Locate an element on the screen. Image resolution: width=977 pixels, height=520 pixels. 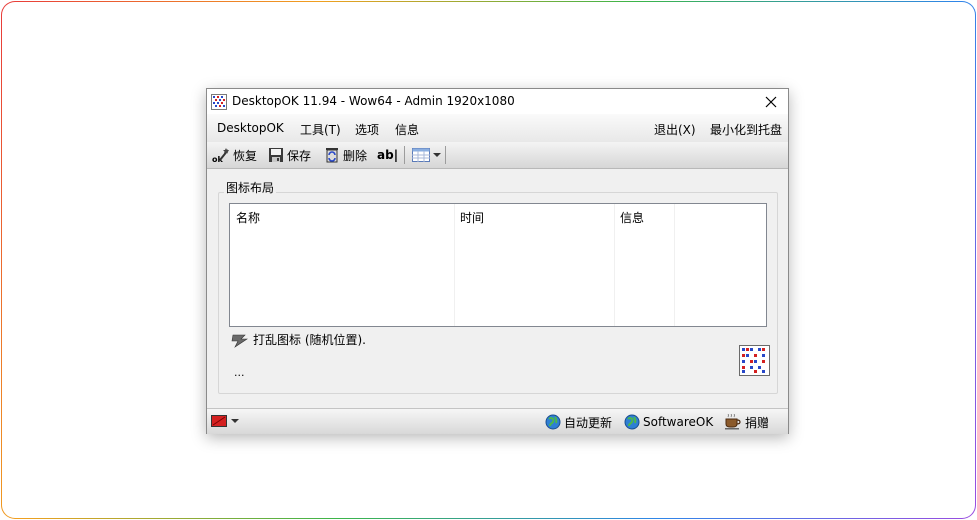
app-logo-icon is located at coordinates (219, 102).